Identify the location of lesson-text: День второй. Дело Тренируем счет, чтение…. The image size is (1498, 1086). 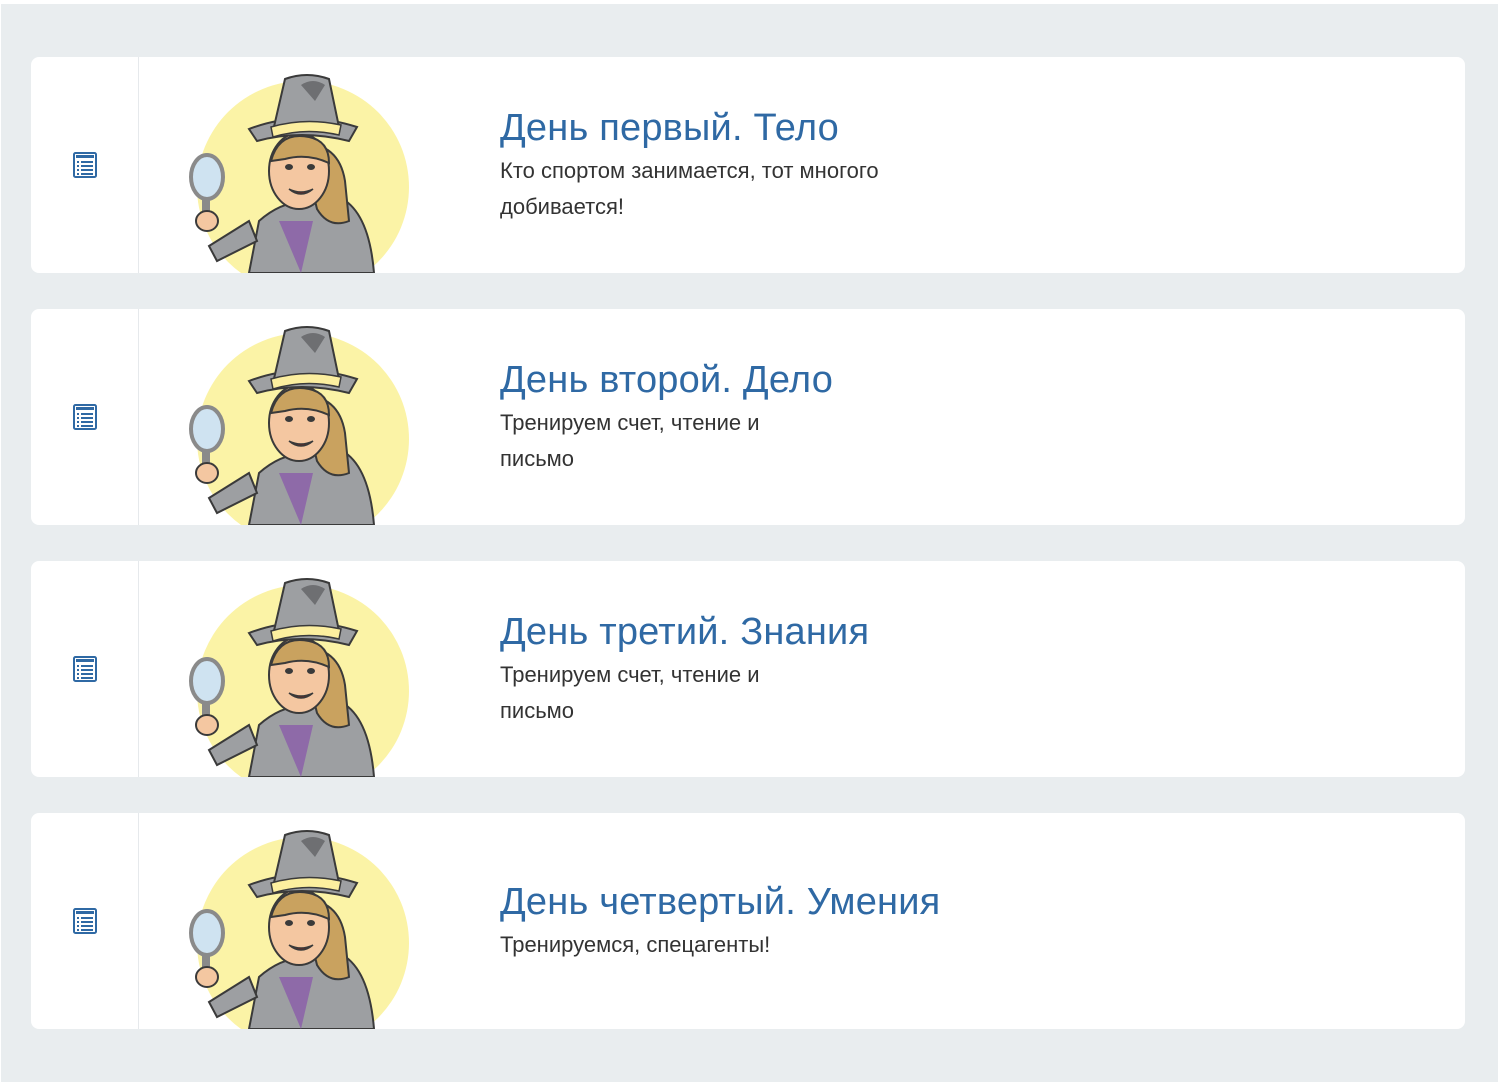
(950, 417).